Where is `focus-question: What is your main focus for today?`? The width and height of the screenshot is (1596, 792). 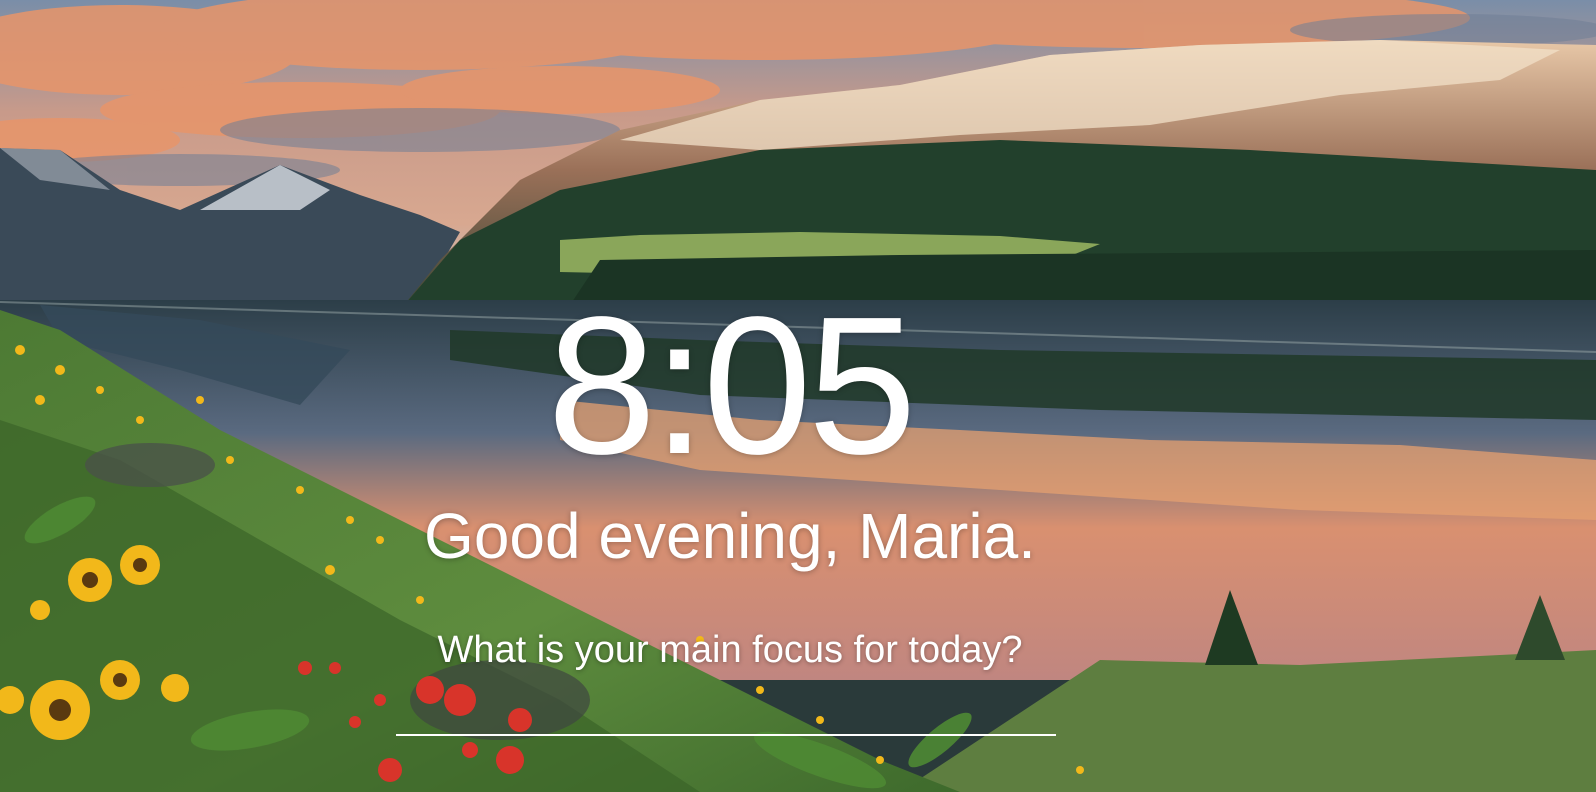 focus-question: What is your main focus for today? is located at coordinates (730, 650).